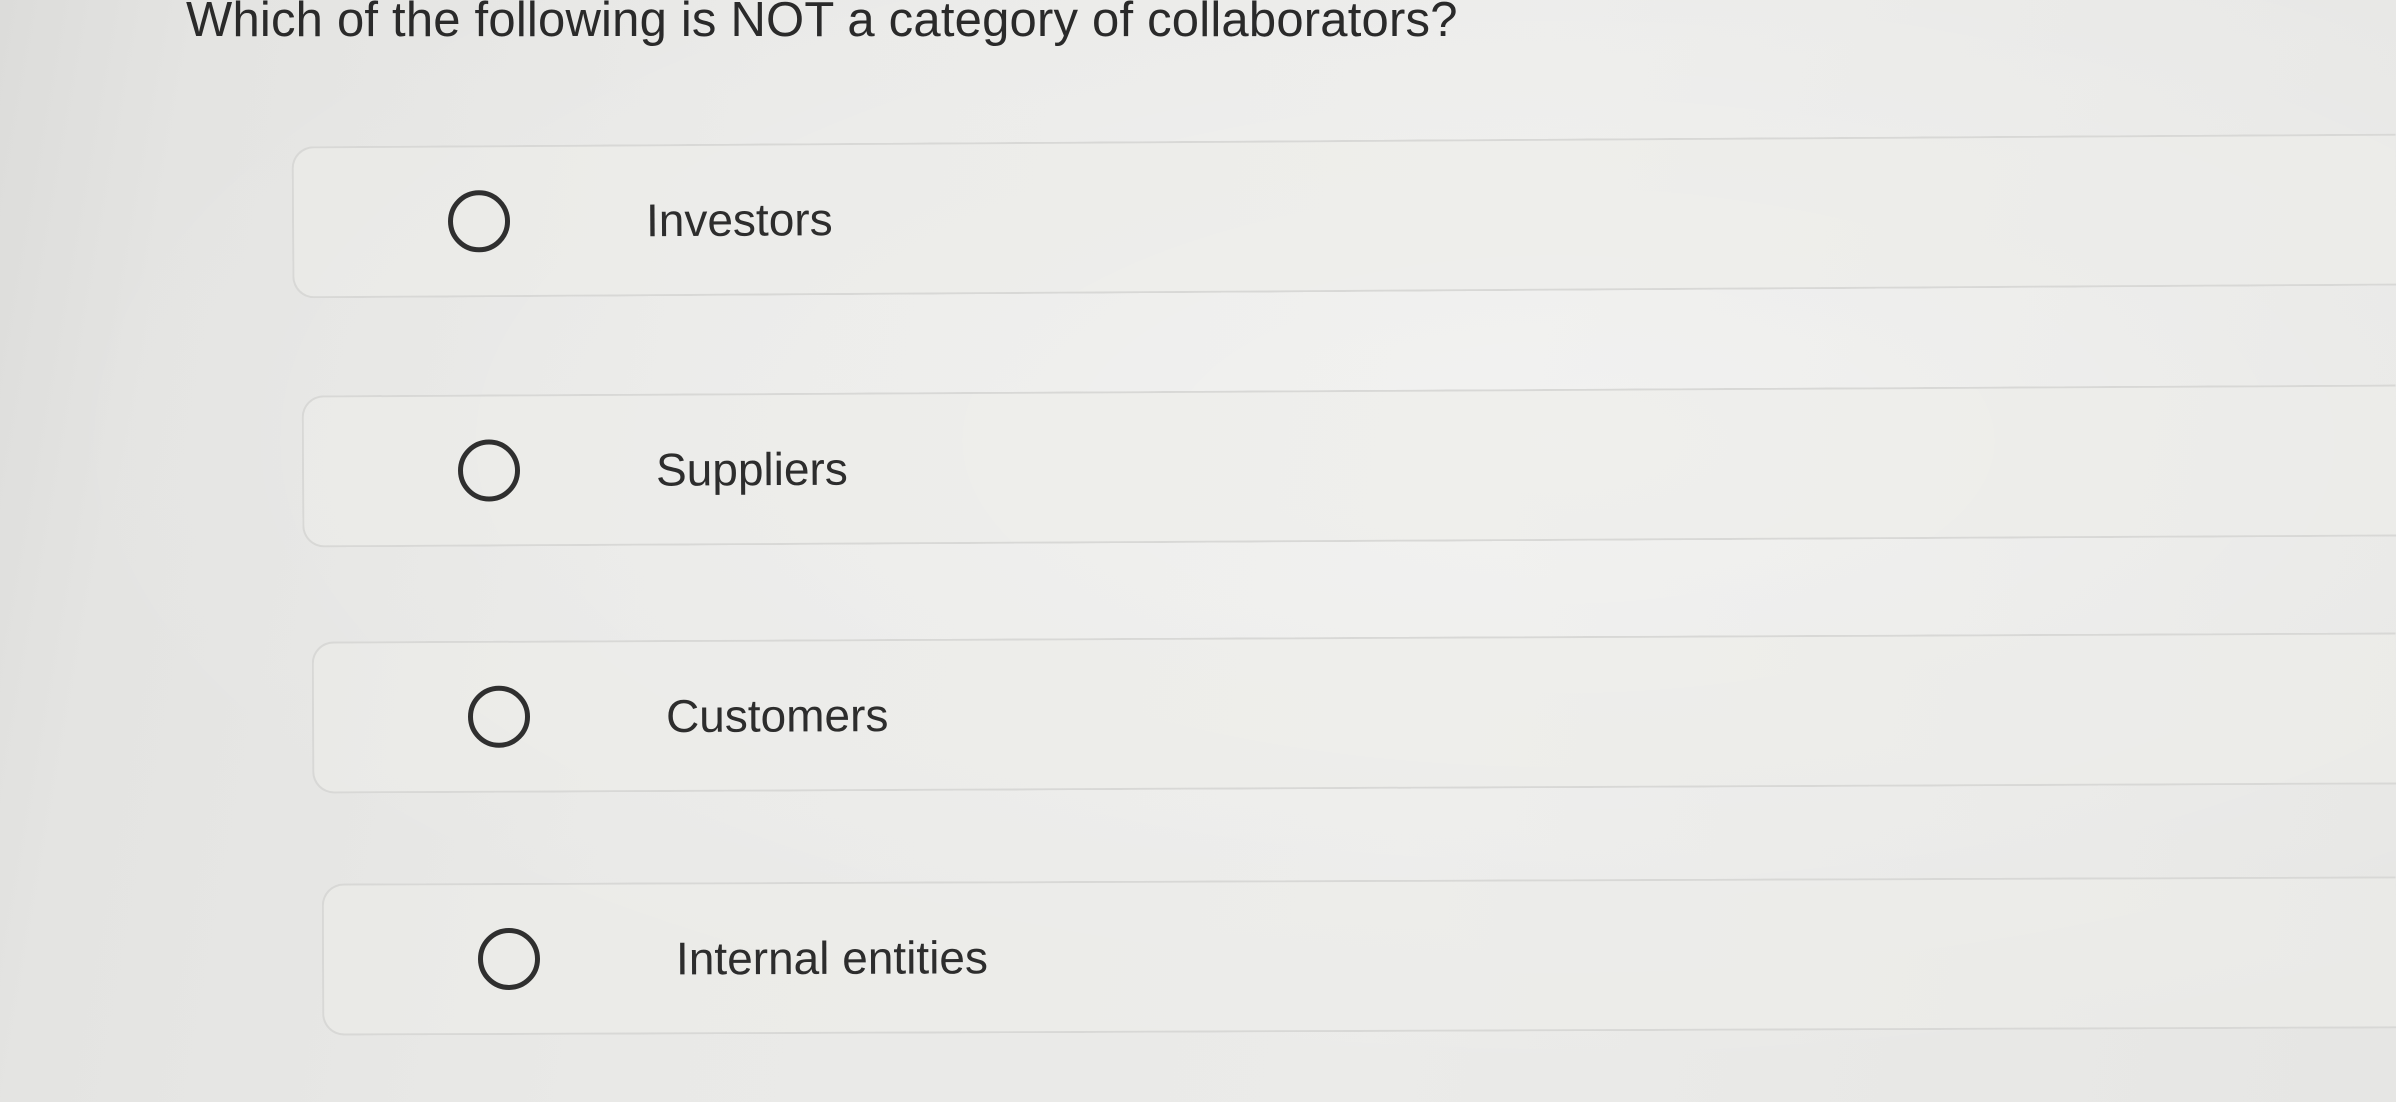  I want to click on option-internal-entities: Internal entities, so click(1358, 956).